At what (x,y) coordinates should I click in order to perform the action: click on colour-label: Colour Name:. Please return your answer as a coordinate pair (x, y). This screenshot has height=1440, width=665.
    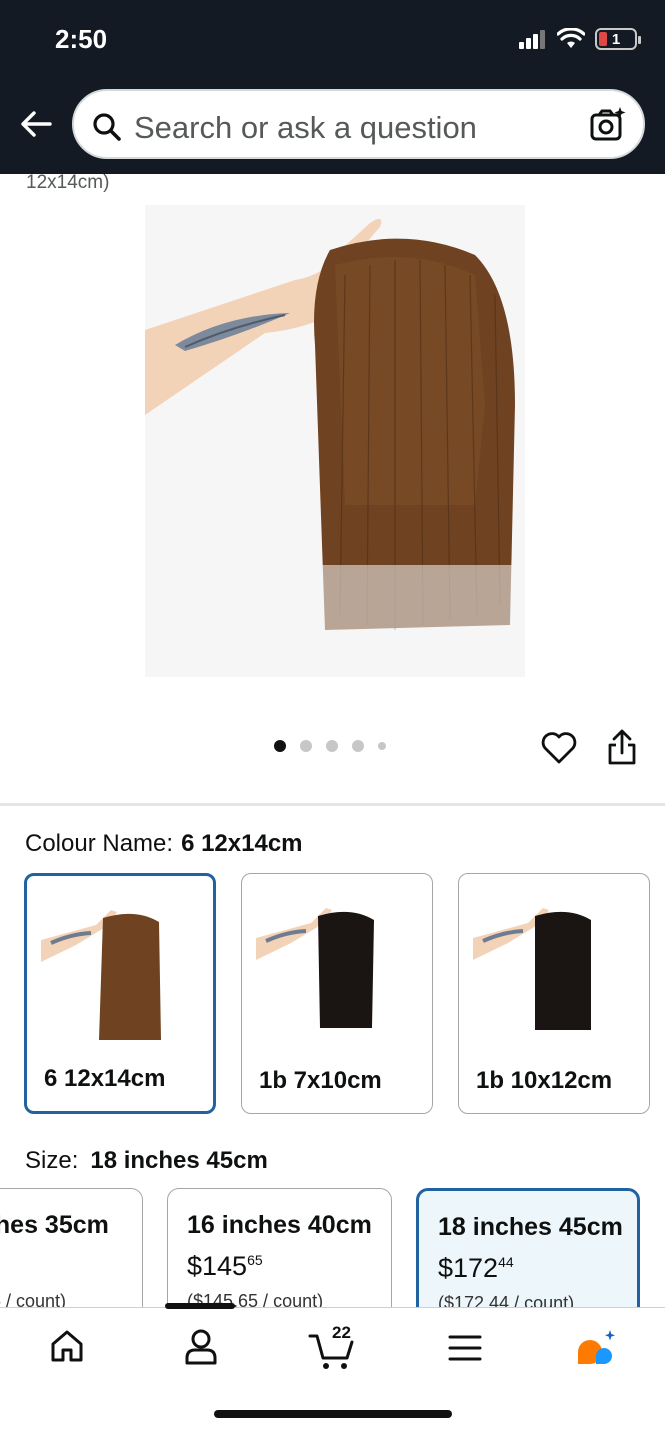
    Looking at the image, I should click on (99, 843).